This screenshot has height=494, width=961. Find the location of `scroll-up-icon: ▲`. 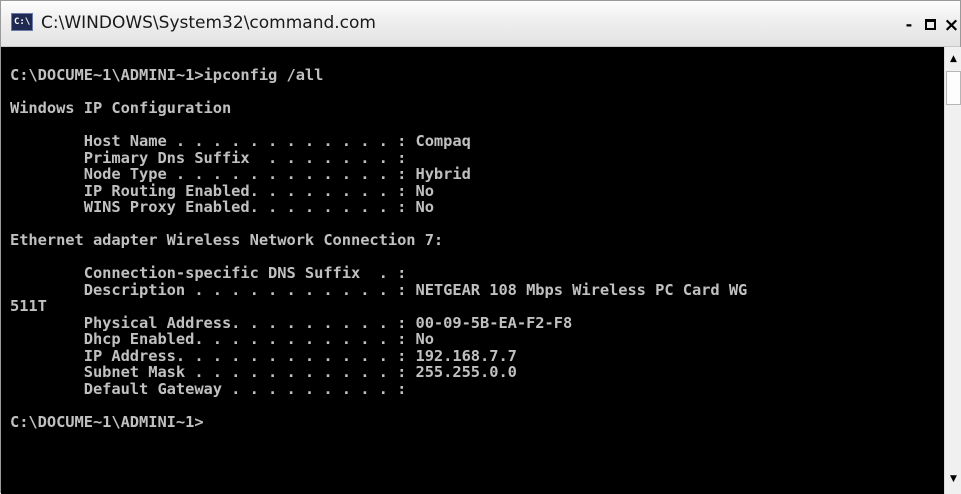

scroll-up-icon: ▲ is located at coordinates (953, 59).